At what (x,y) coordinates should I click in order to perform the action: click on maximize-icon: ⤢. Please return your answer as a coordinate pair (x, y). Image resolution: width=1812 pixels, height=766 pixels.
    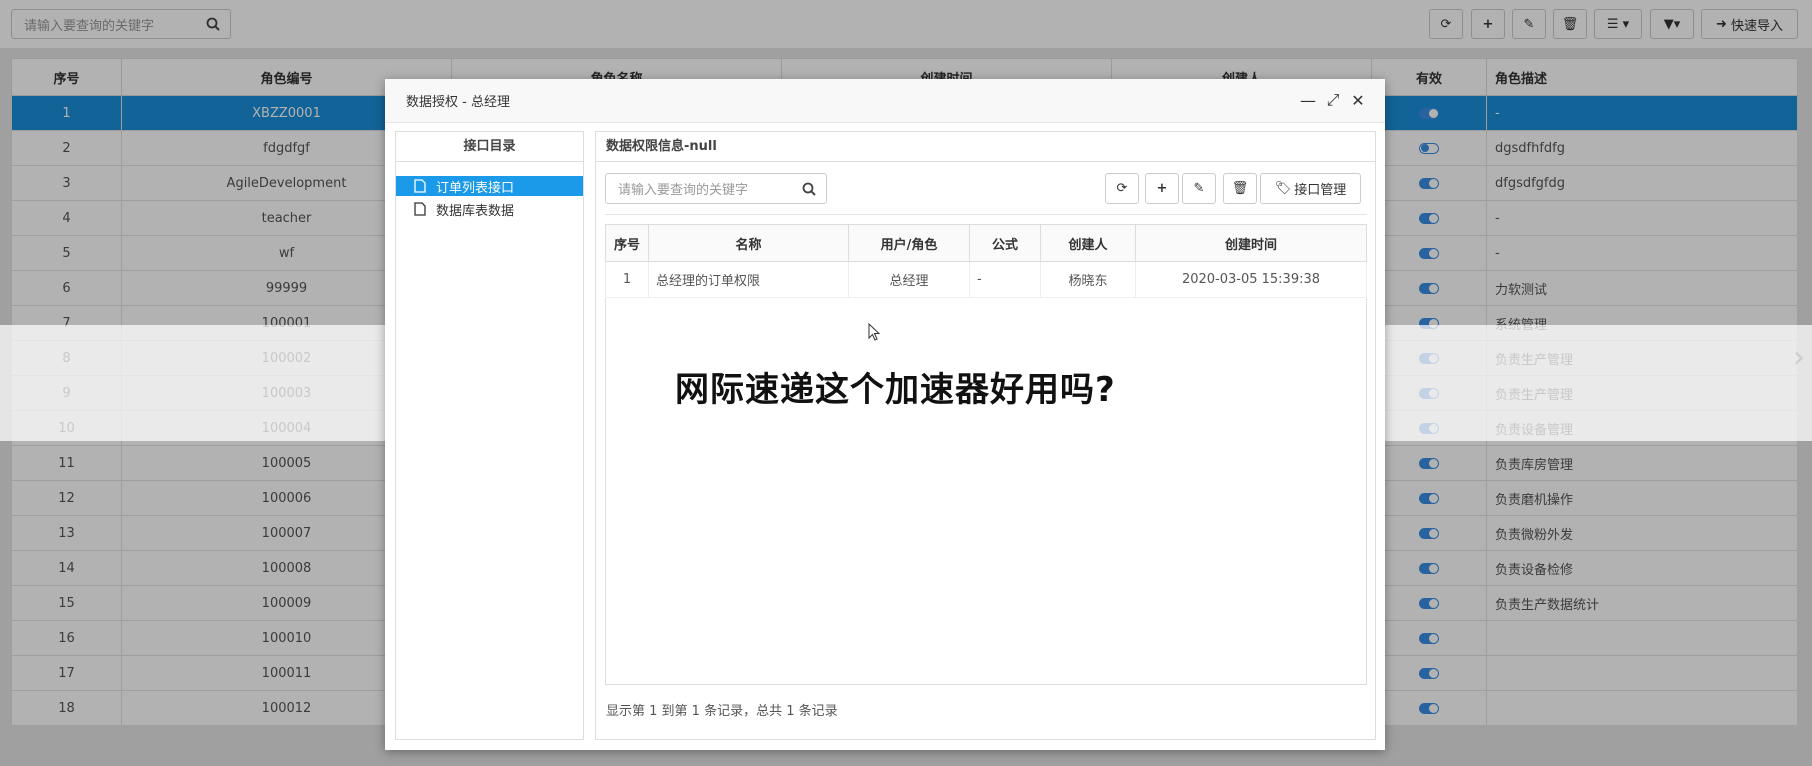
    Looking at the image, I should click on (1333, 99).